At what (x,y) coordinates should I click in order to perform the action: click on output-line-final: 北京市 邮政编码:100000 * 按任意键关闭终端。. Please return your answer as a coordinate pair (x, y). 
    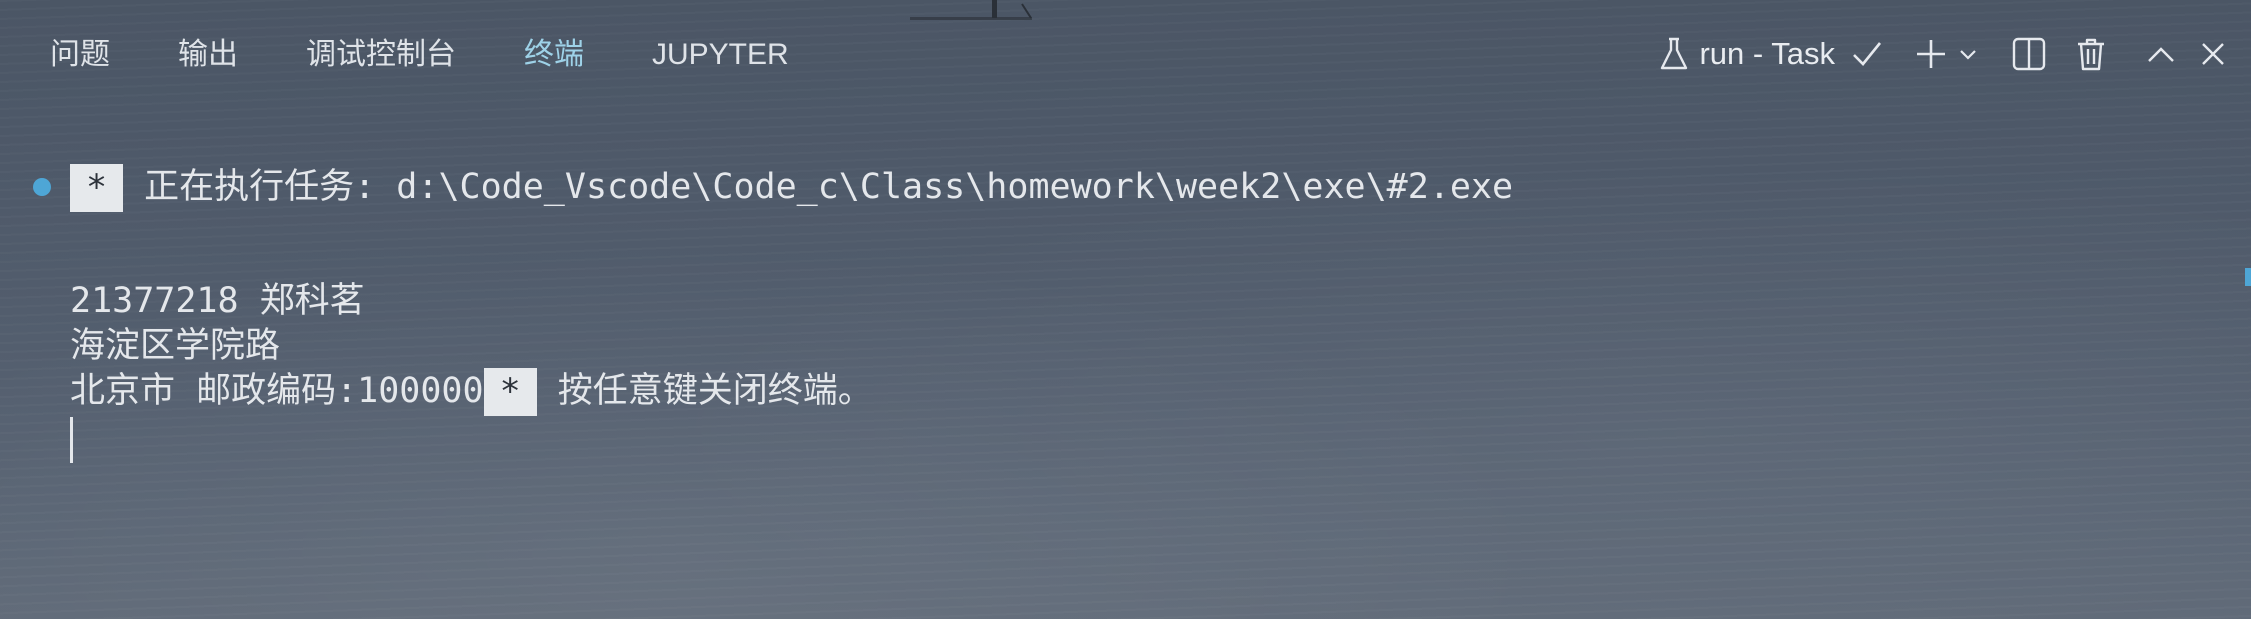
    Looking at the image, I should click on (471, 391).